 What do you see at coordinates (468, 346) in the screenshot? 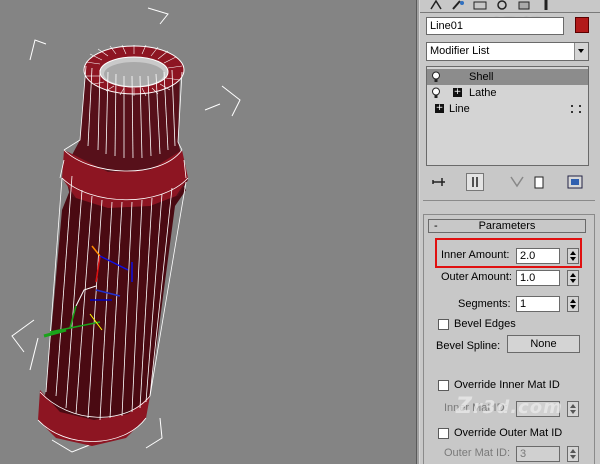
I see `bevel-spline-label: Bevel Spline:` at bounding box center [468, 346].